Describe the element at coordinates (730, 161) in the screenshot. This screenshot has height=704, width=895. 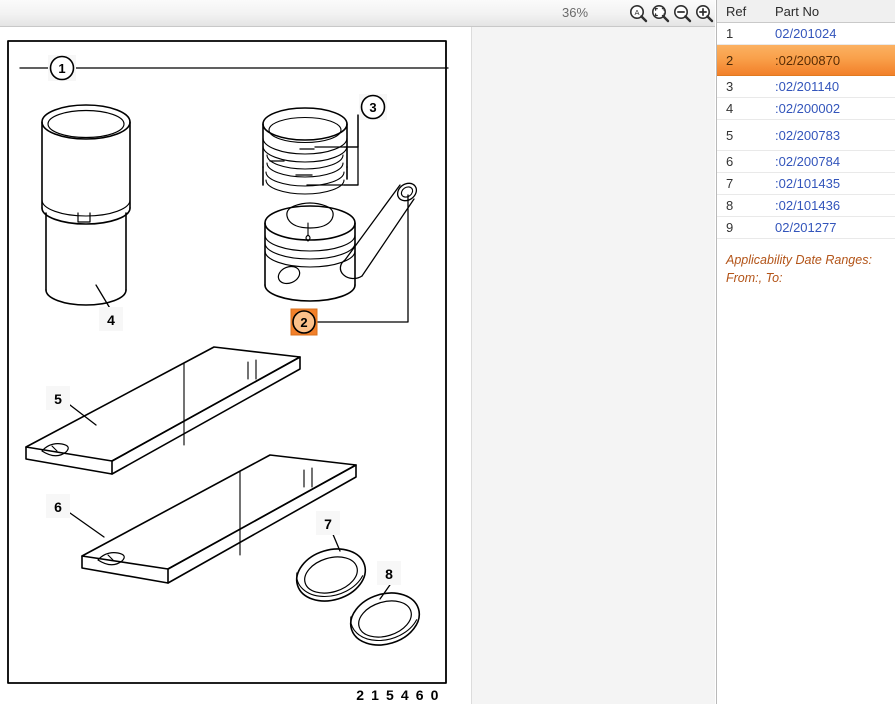
I see `parts-row-ref: 6` at that location.